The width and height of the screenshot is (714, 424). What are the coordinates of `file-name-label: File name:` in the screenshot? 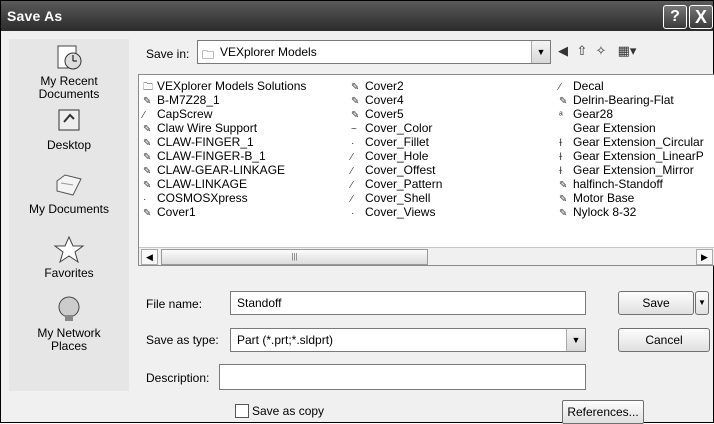 It's located at (174, 304).